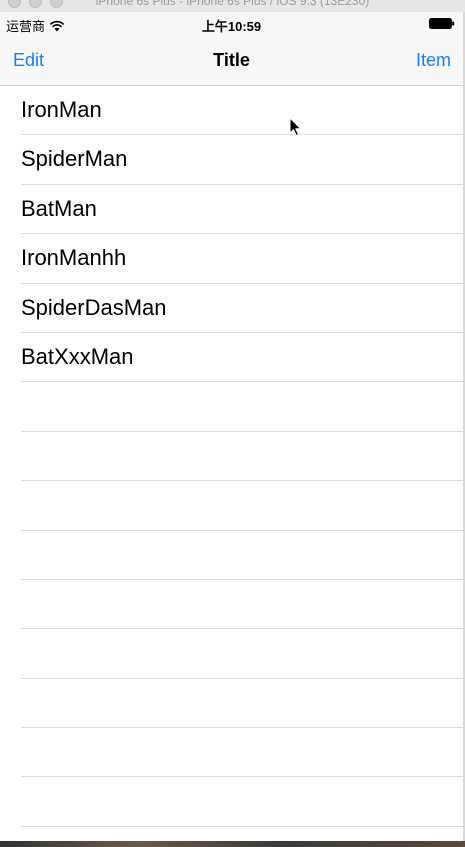 This screenshot has width=465, height=847. Describe the element at coordinates (232, 844) in the screenshot. I see `desktop-background-strip` at that location.